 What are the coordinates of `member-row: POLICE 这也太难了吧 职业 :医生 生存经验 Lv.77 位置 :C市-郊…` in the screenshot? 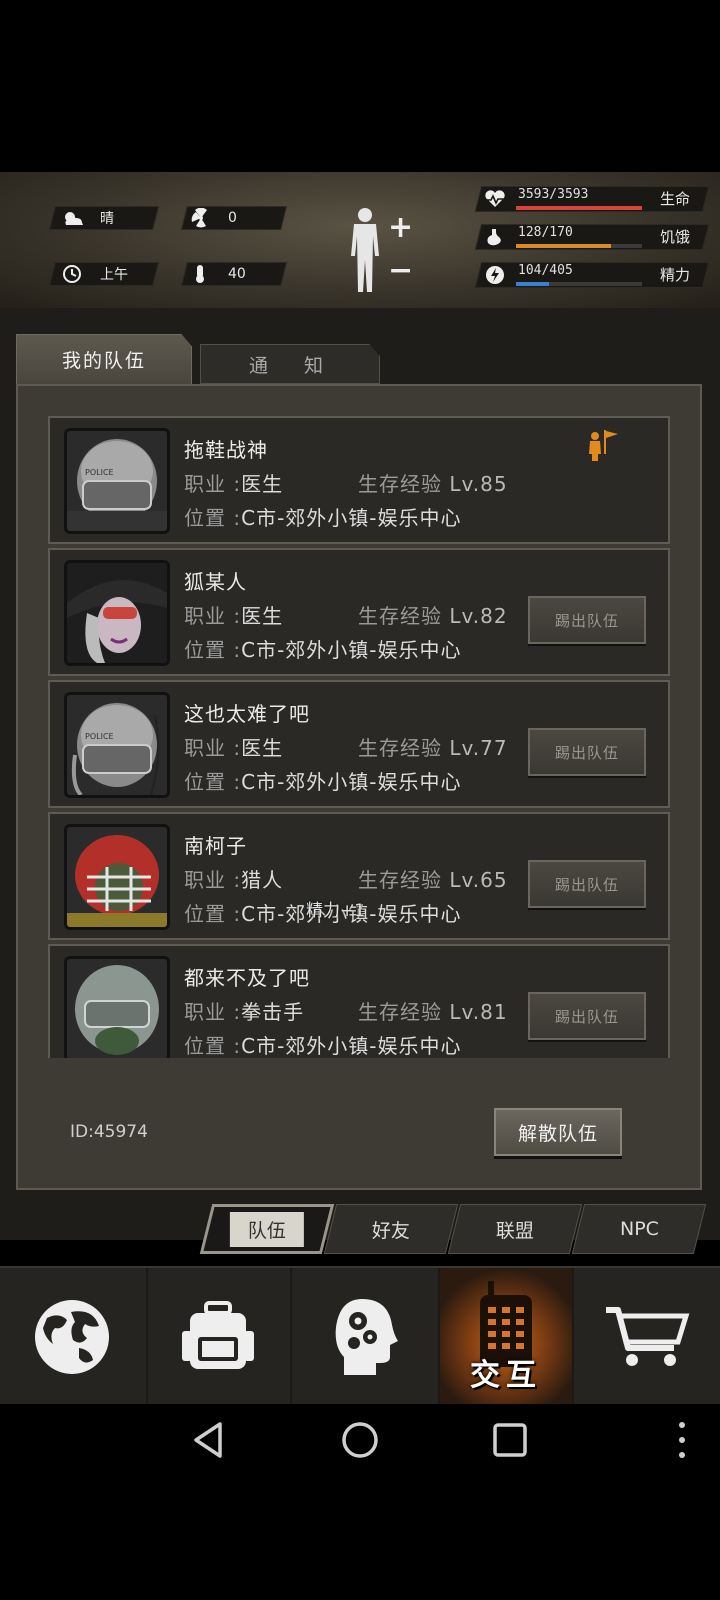 It's located at (359, 744).